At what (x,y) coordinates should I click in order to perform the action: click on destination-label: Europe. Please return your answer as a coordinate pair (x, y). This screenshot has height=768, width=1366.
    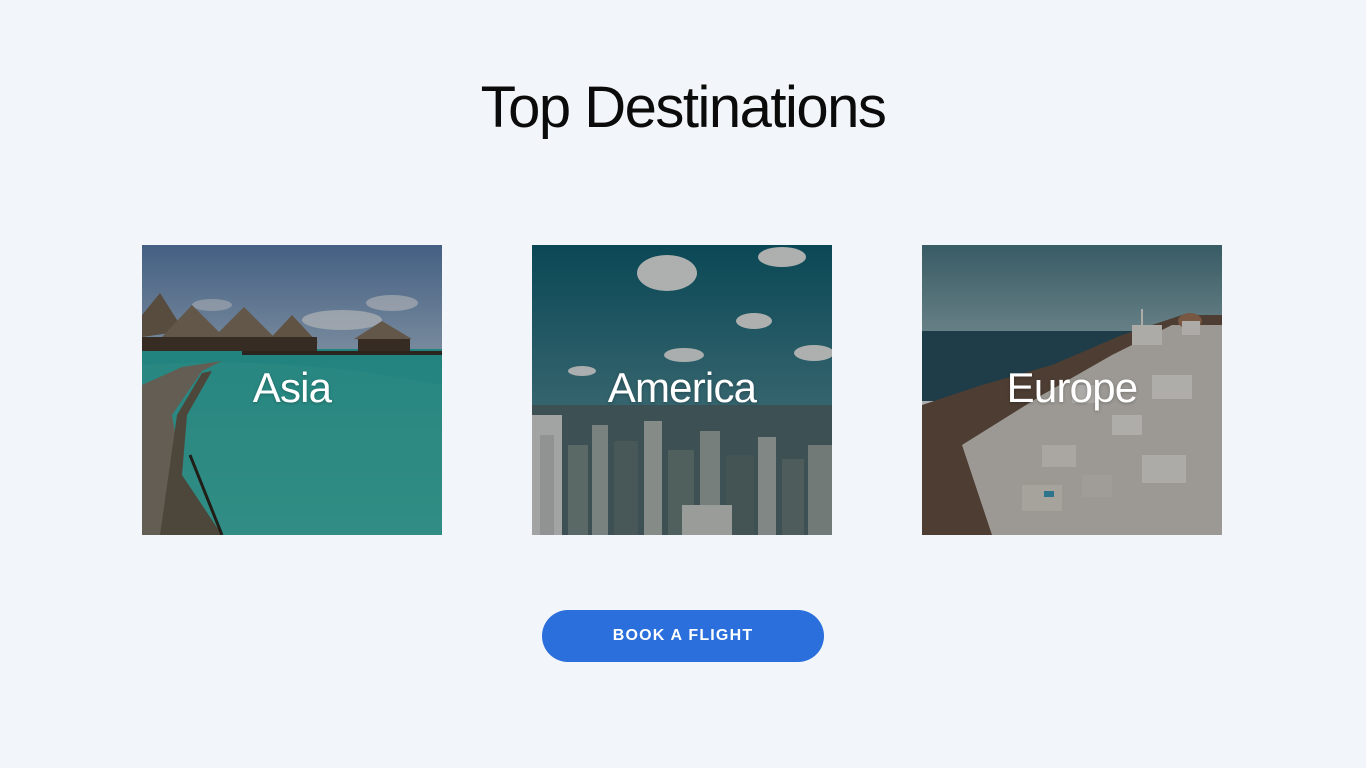
    Looking at the image, I should click on (1072, 387).